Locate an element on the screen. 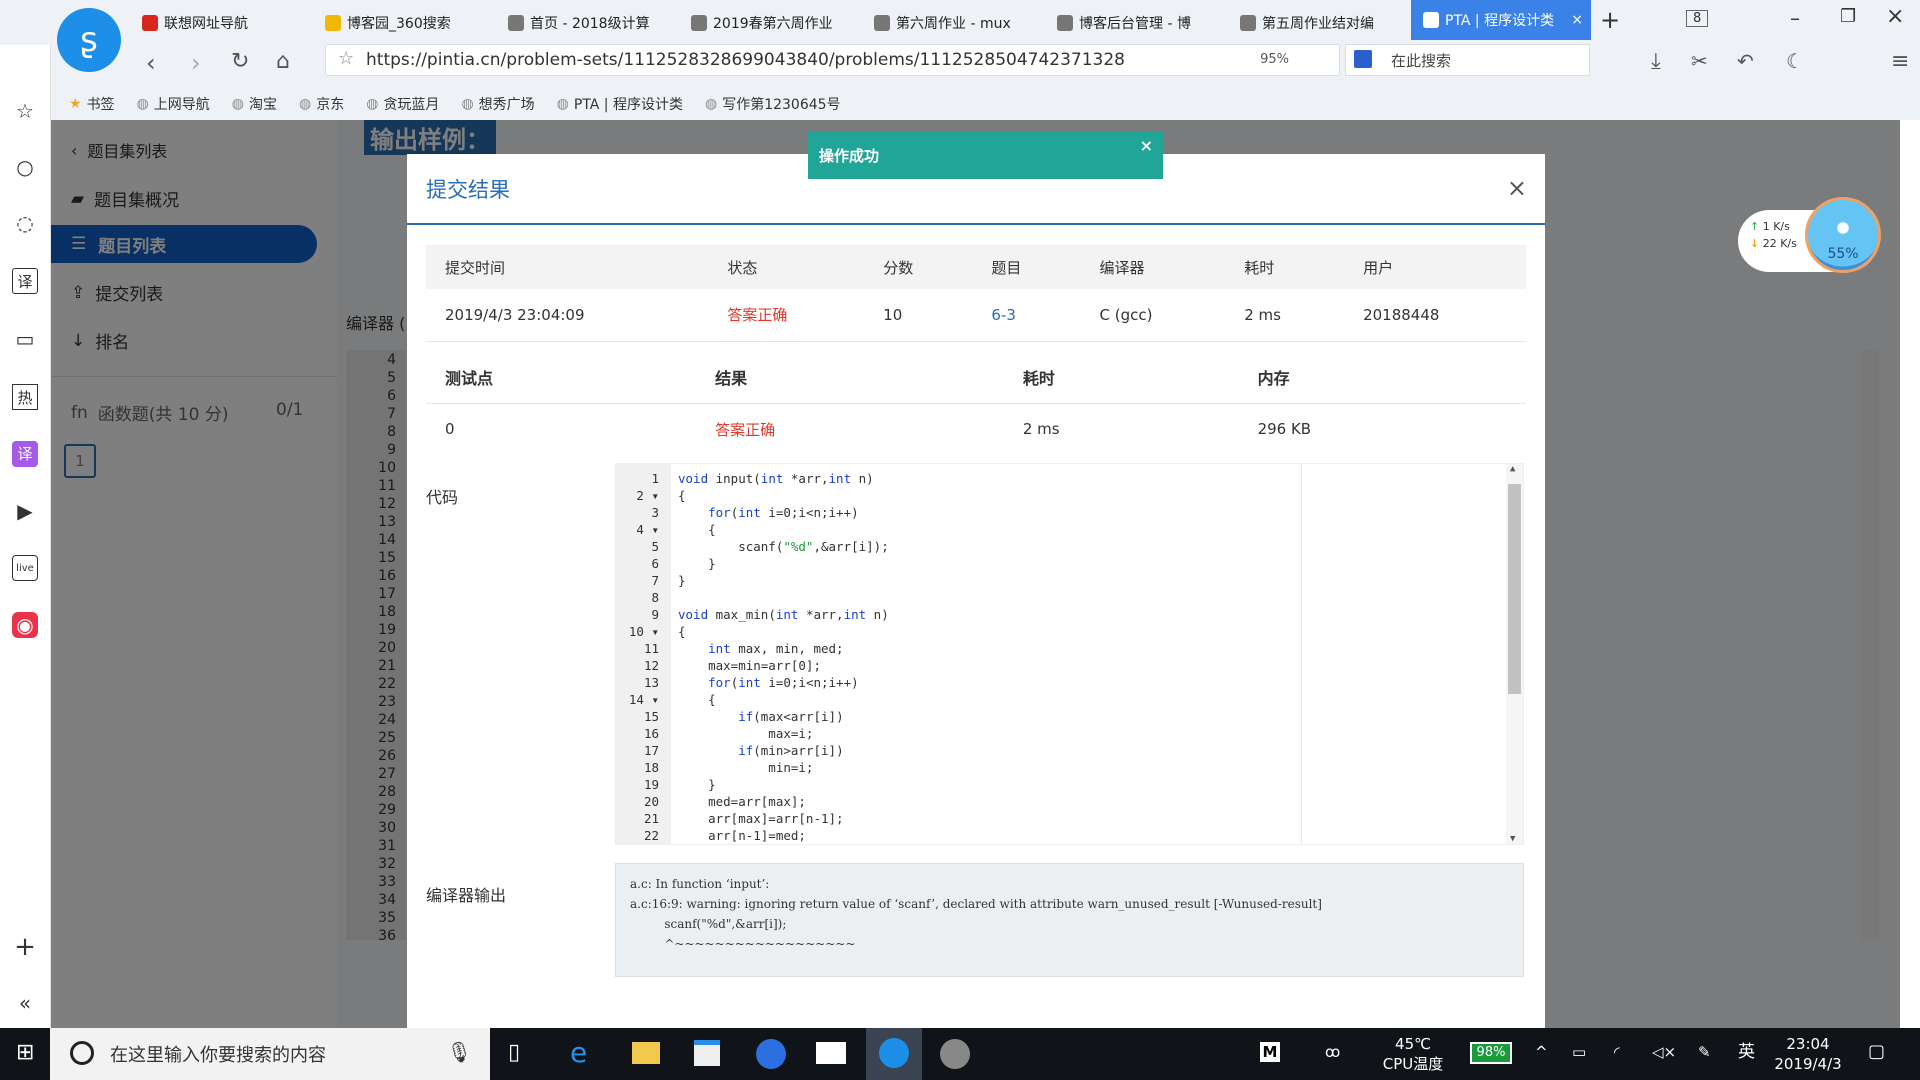  tab: 首页 - 2018级计算 is located at coordinates (586, 23).